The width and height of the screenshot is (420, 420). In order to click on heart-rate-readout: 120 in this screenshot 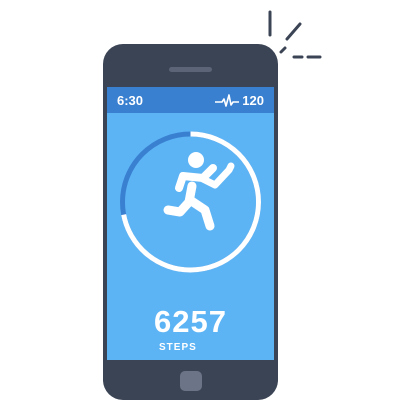, I will do `click(239, 100)`.